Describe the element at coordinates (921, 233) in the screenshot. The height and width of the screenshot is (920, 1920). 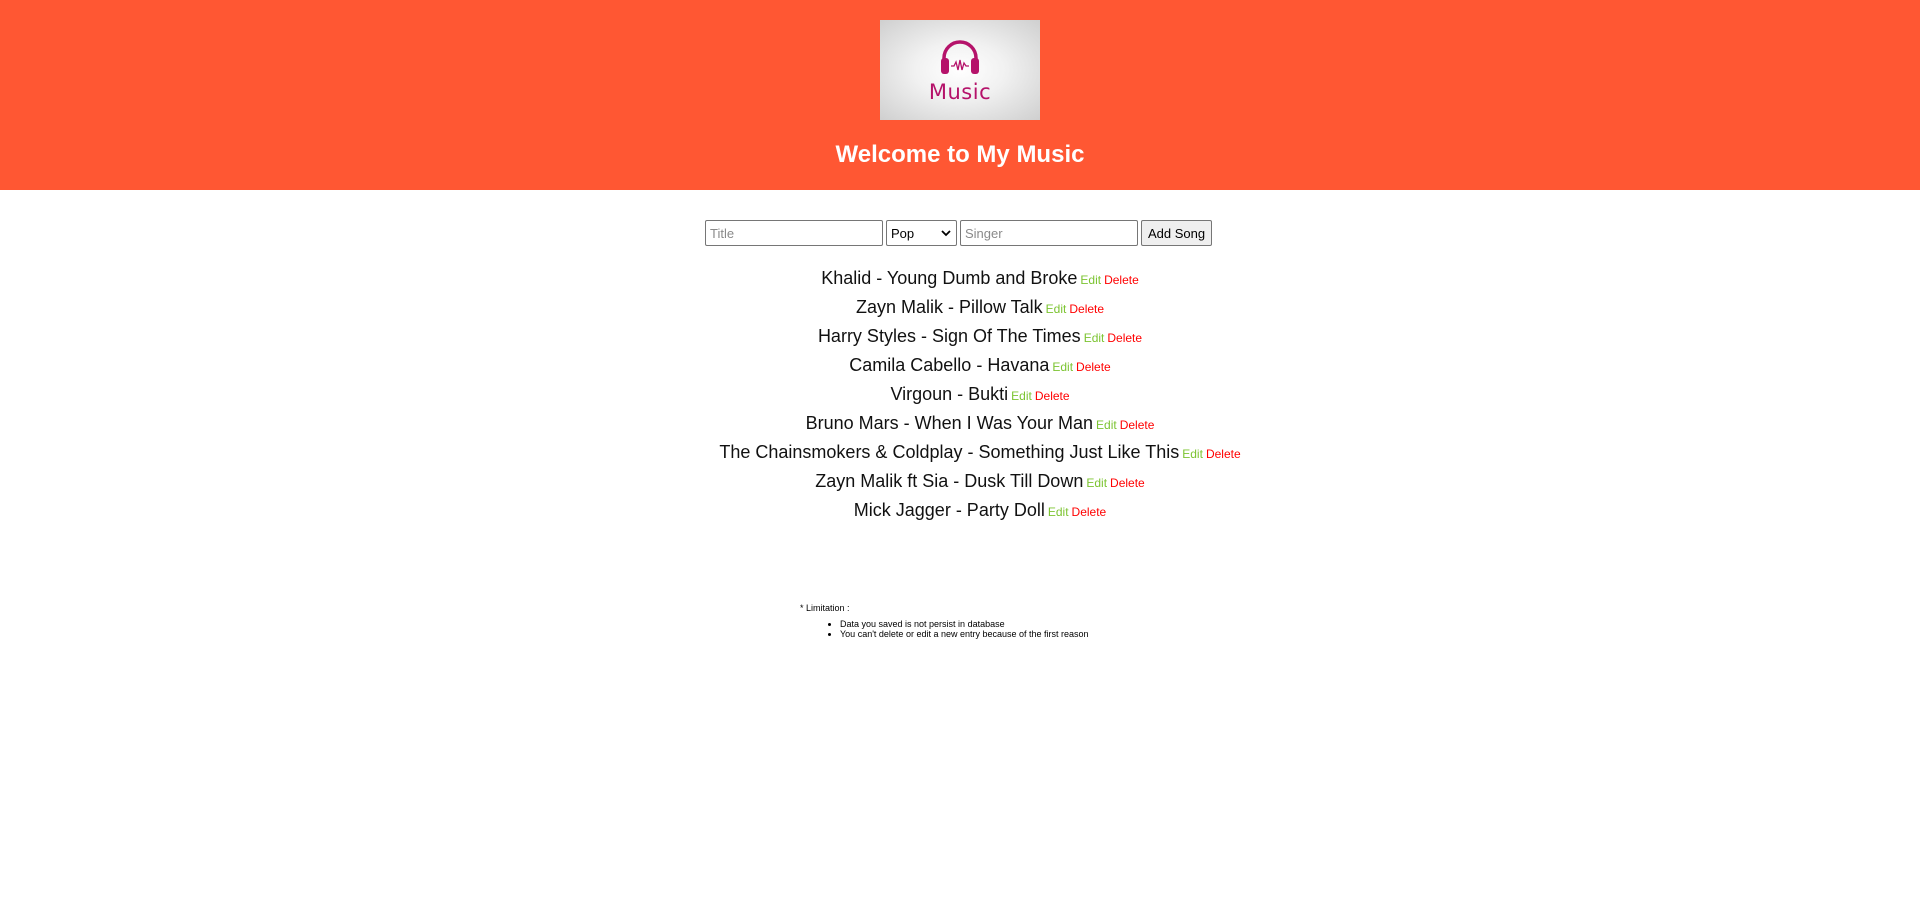
I see `genre-select: Pop` at that location.